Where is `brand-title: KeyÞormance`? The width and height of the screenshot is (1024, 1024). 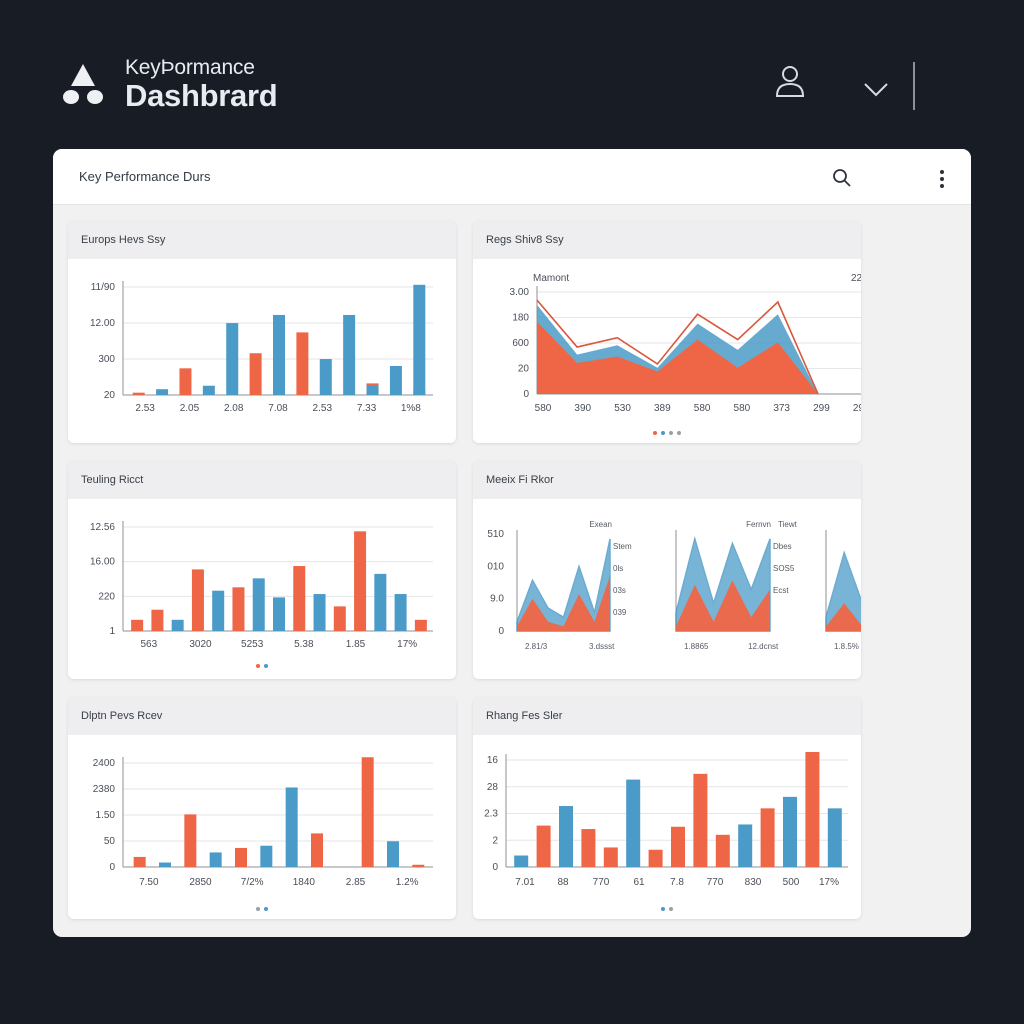
brand-title: KeyÞormance is located at coordinates (190, 67).